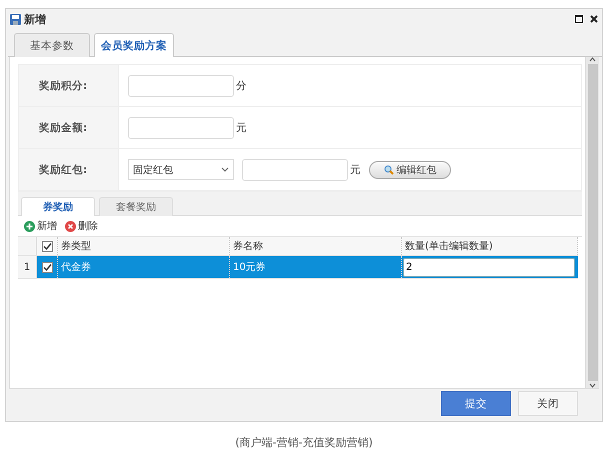 This screenshot has height=455, width=610. Describe the element at coordinates (40, 226) in the screenshot. I see `add-button: 新增` at that location.